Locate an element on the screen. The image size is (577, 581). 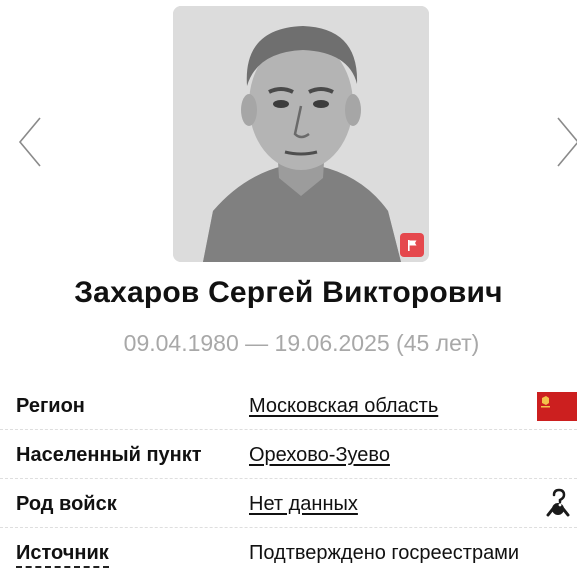
unknown-troops-icon is located at coordinates (558, 503).